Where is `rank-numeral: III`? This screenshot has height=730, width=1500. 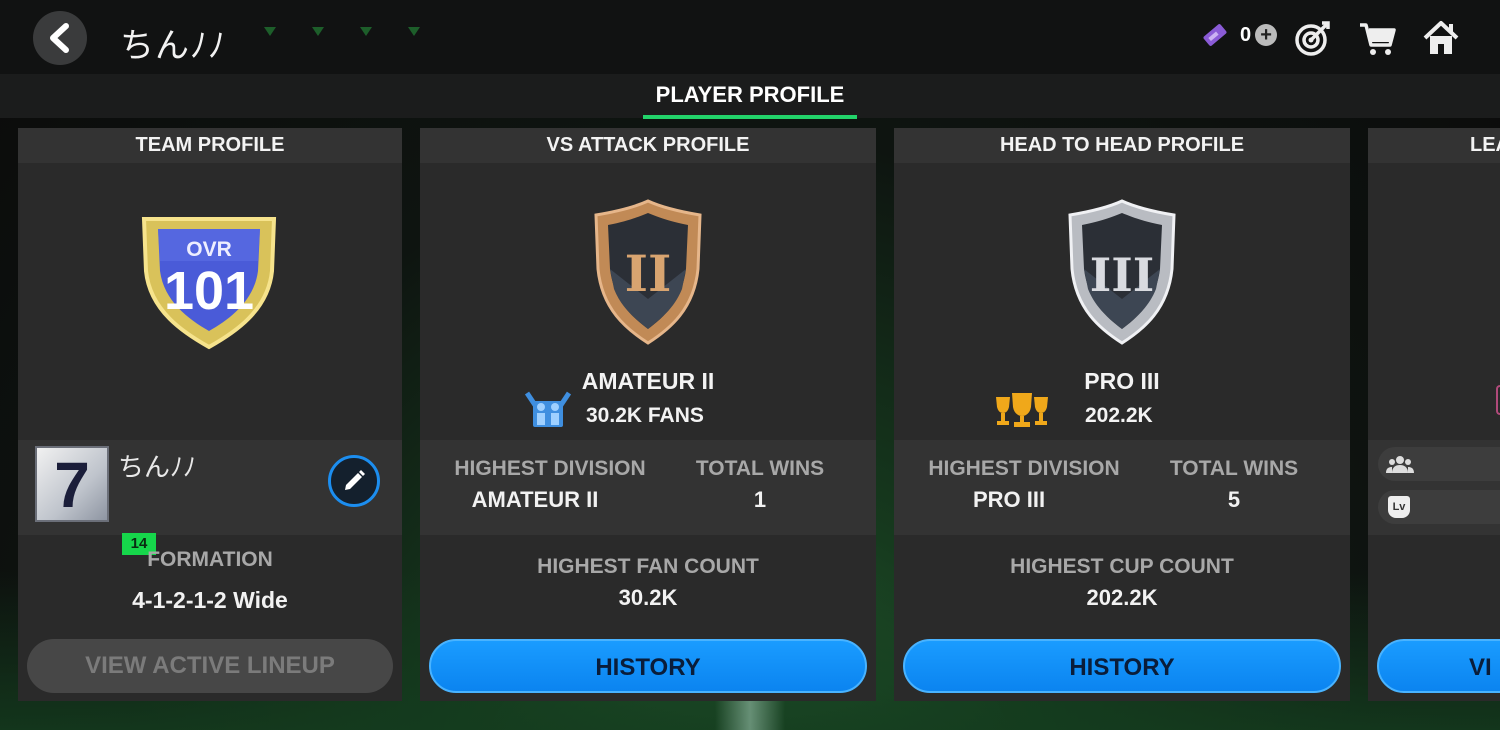
rank-numeral: III is located at coordinates (1122, 275).